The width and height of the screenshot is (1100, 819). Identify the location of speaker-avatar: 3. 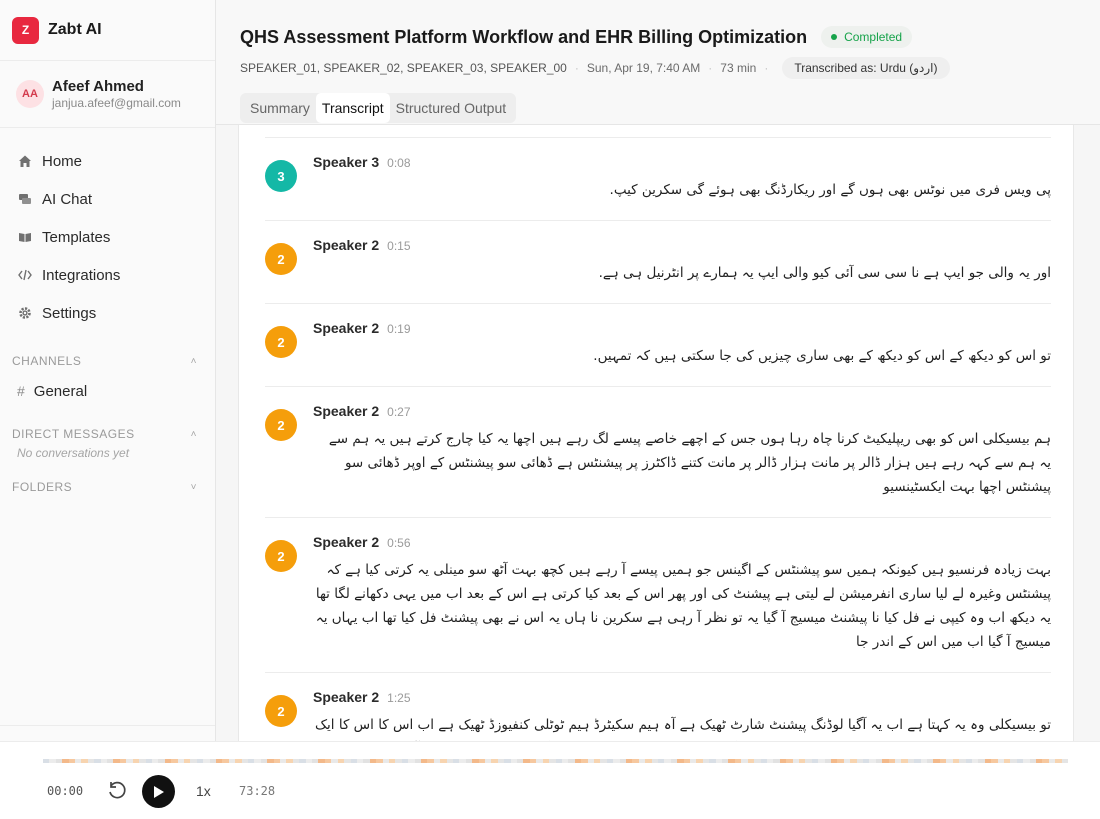
(281, 176).